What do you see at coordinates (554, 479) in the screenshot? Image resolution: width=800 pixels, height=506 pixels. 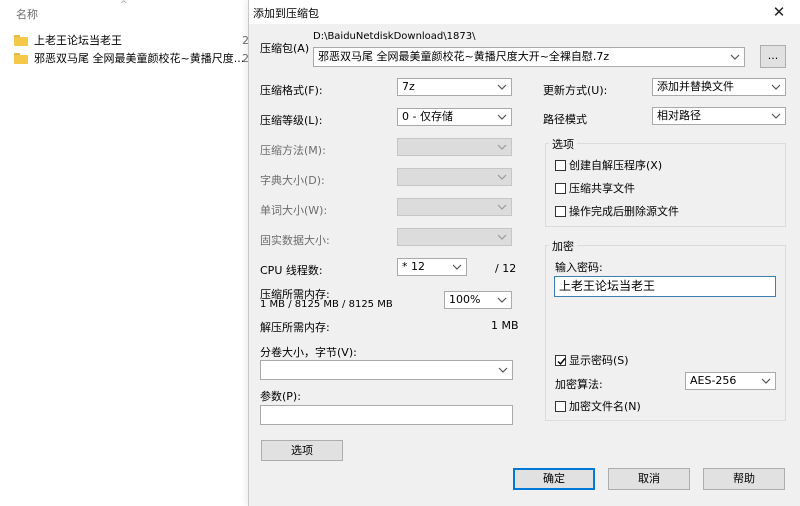 I see `ok-button: 确定` at bounding box center [554, 479].